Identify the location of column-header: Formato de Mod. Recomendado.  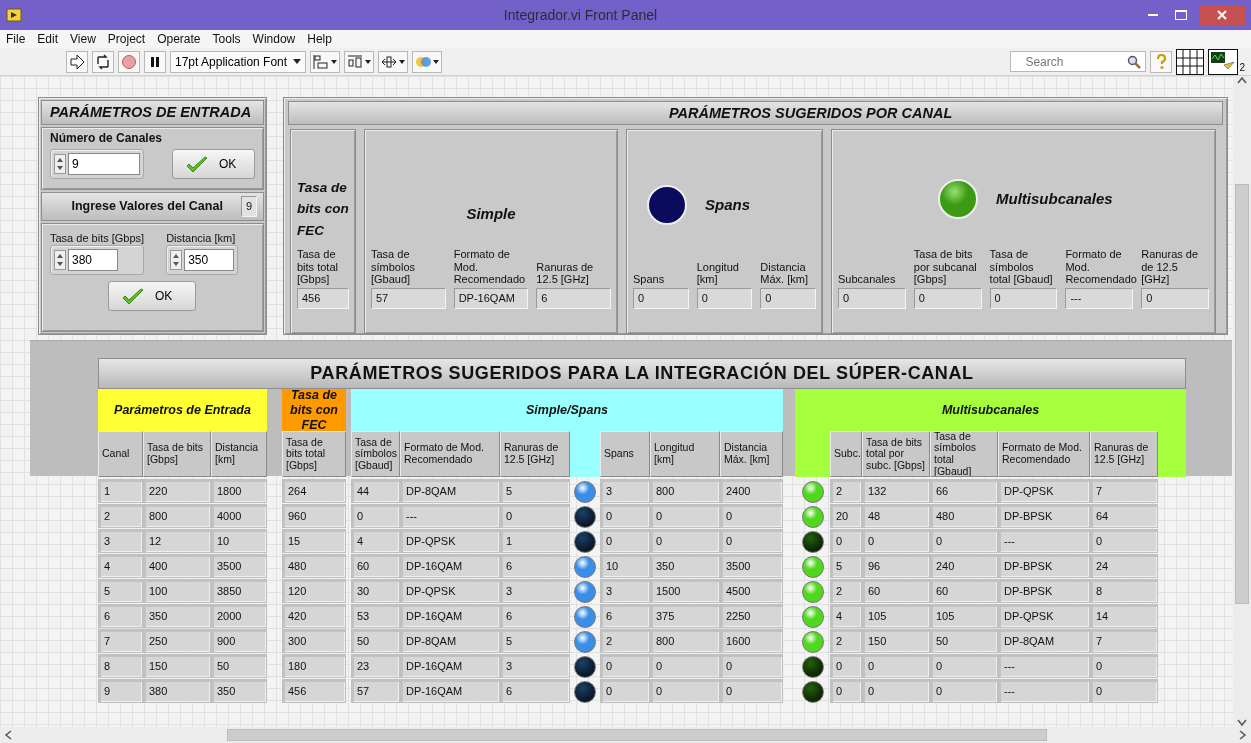
(1044, 454).